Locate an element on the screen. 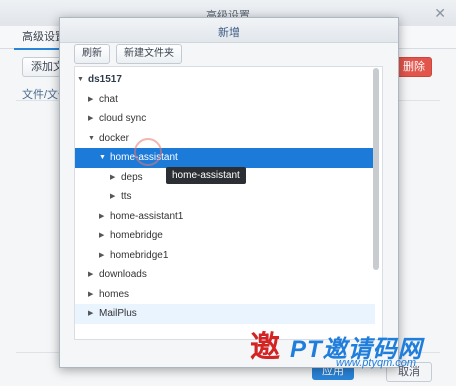 This screenshot has height=386, width=456. close-icon: ✕ is located at coordinates (440, 13).